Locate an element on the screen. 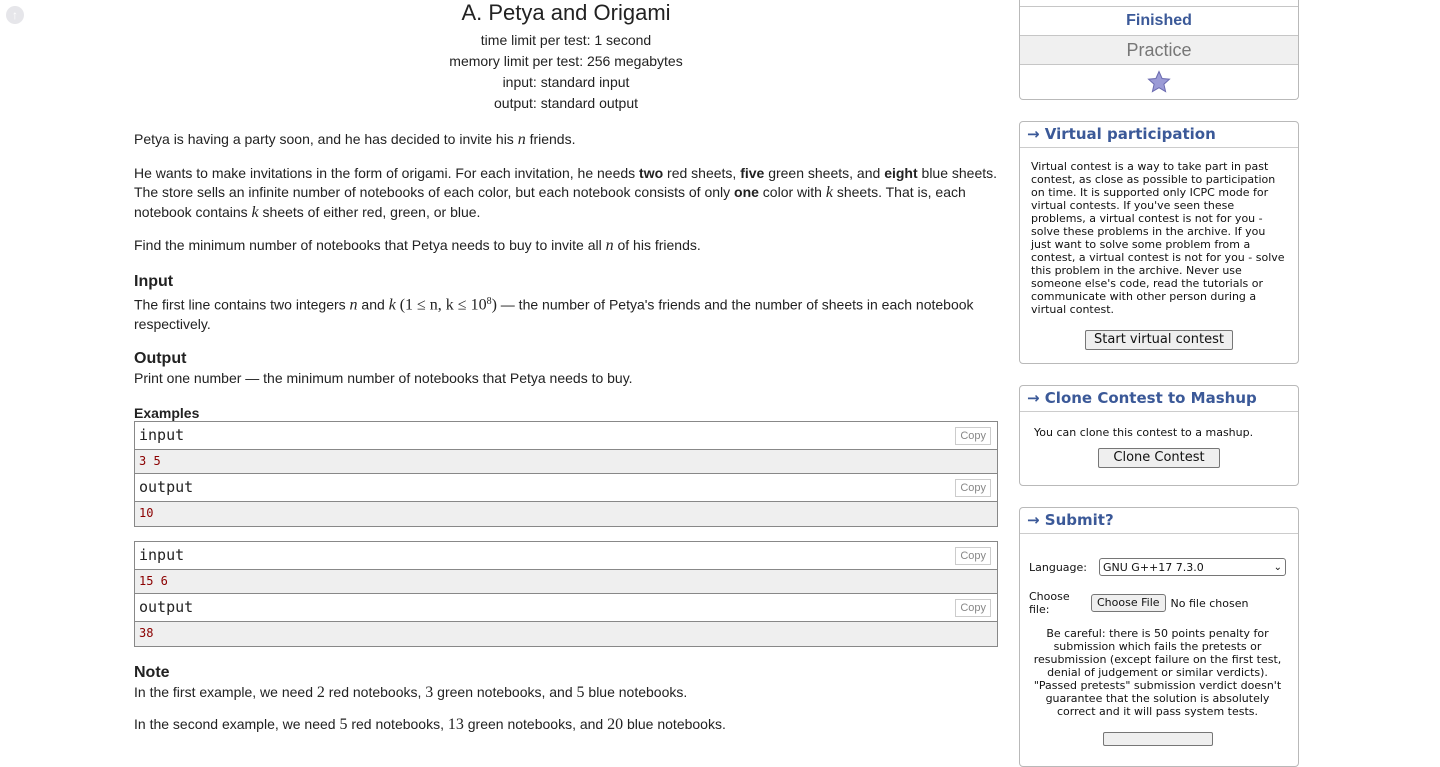  file-status: No file chosen is located at coordinates (1209, 603).